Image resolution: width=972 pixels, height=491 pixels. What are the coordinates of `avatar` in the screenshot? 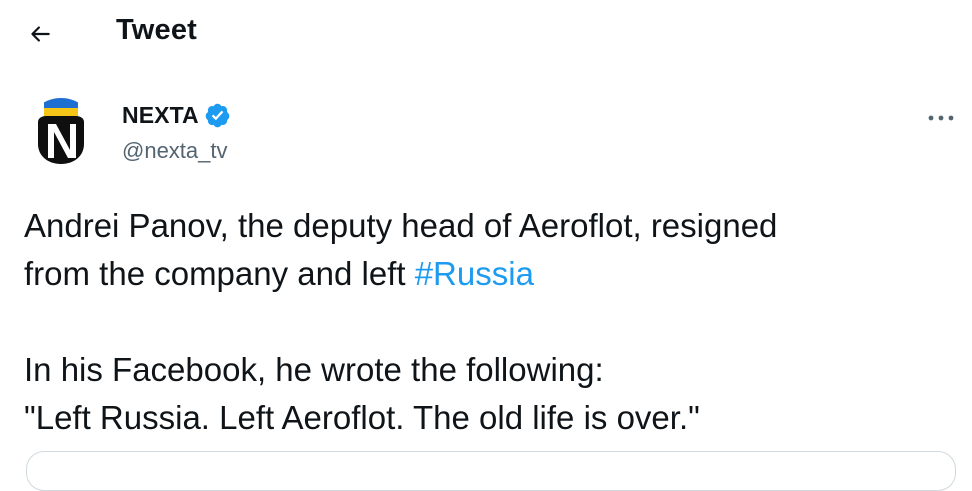 It's located at (61, 133).